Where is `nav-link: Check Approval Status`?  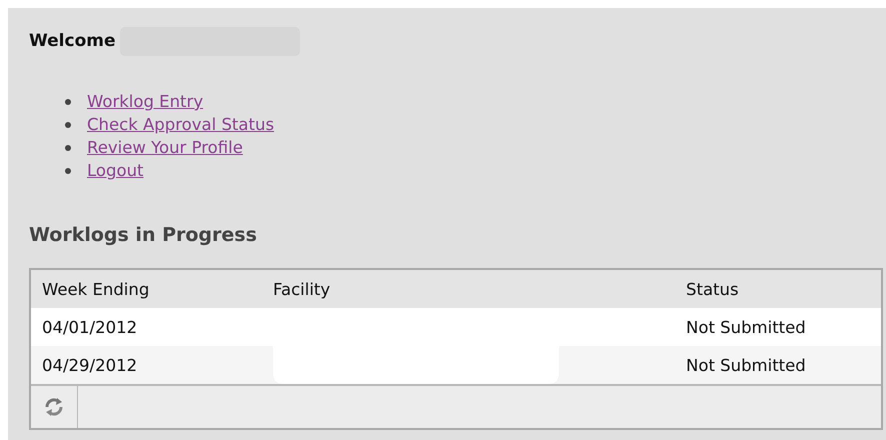
nav-link: Check Approval Status is located at coordinates (180, 124).